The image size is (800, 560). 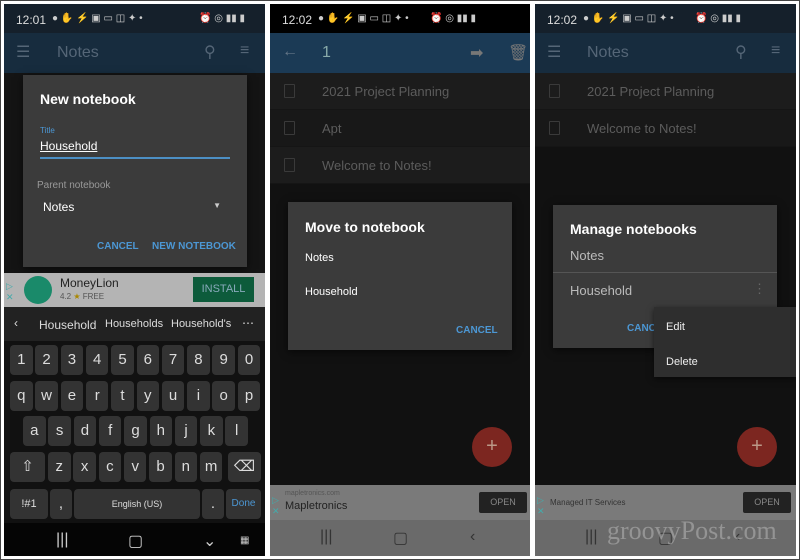 What do you see at coordinates (135, 467) in the screenshot?
I see `key: v` at bounding box center [135, 467].